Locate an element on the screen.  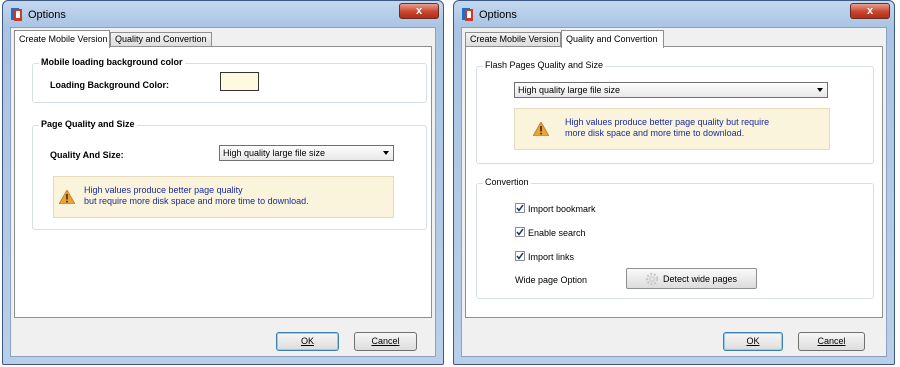
loading-bg-color-label: Loading Background Color: is located at coordinates (109, 85).